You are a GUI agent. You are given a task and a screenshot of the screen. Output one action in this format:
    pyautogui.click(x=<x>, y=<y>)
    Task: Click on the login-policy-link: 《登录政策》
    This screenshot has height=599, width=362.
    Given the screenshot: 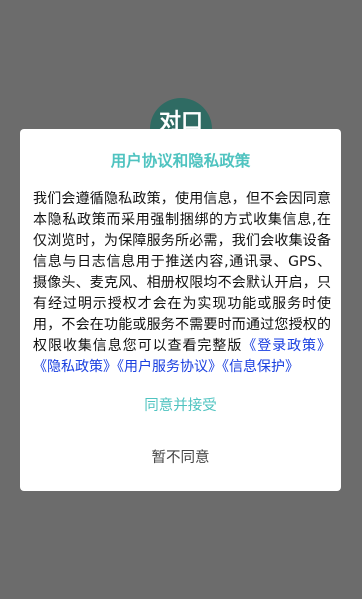 What is the action you would take?
    pyautogui.click(x=286, y=346)
    